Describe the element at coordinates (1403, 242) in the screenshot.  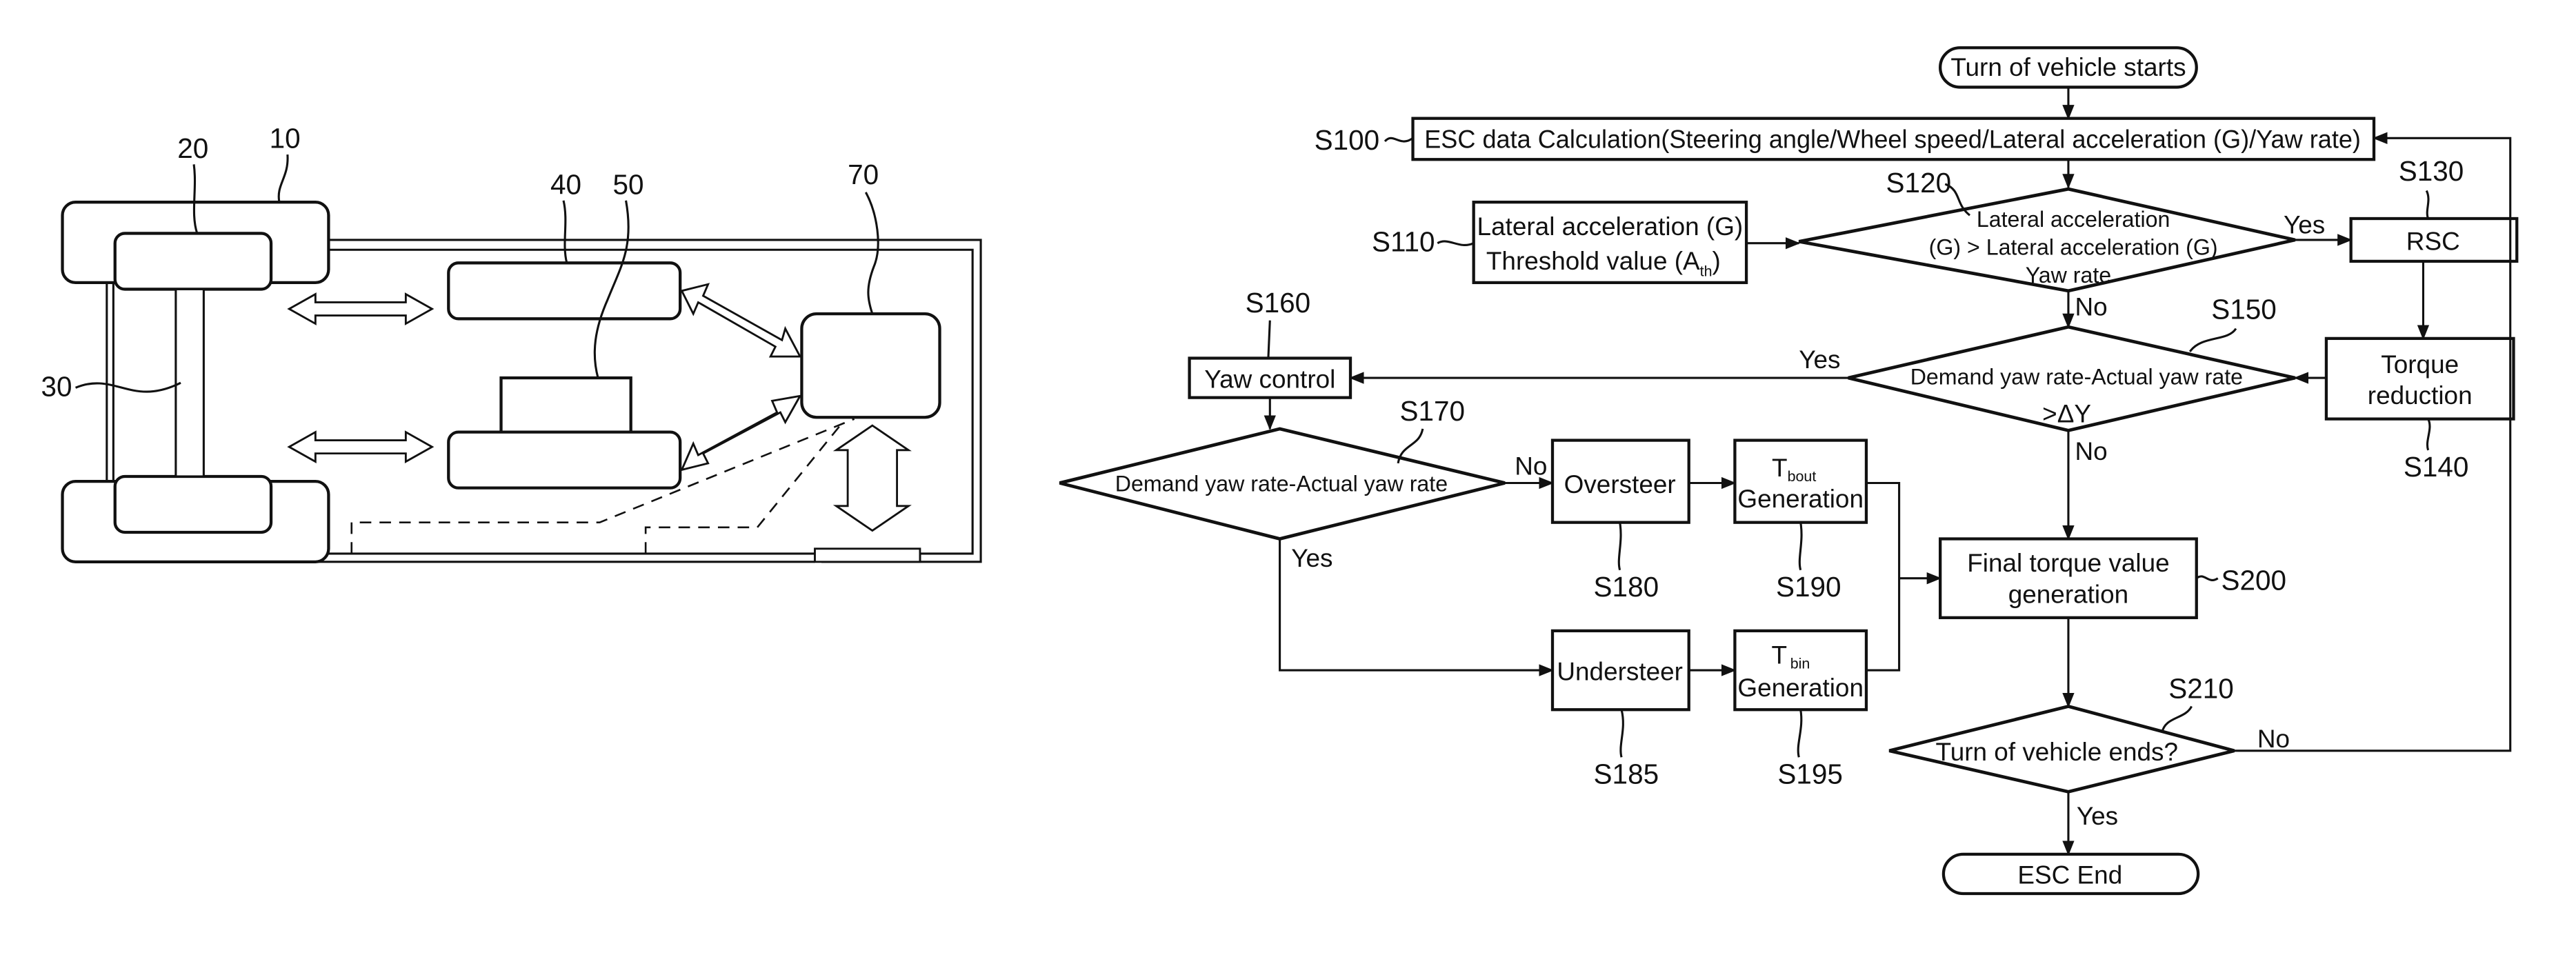
I see `s110-ref: S110` at that location.